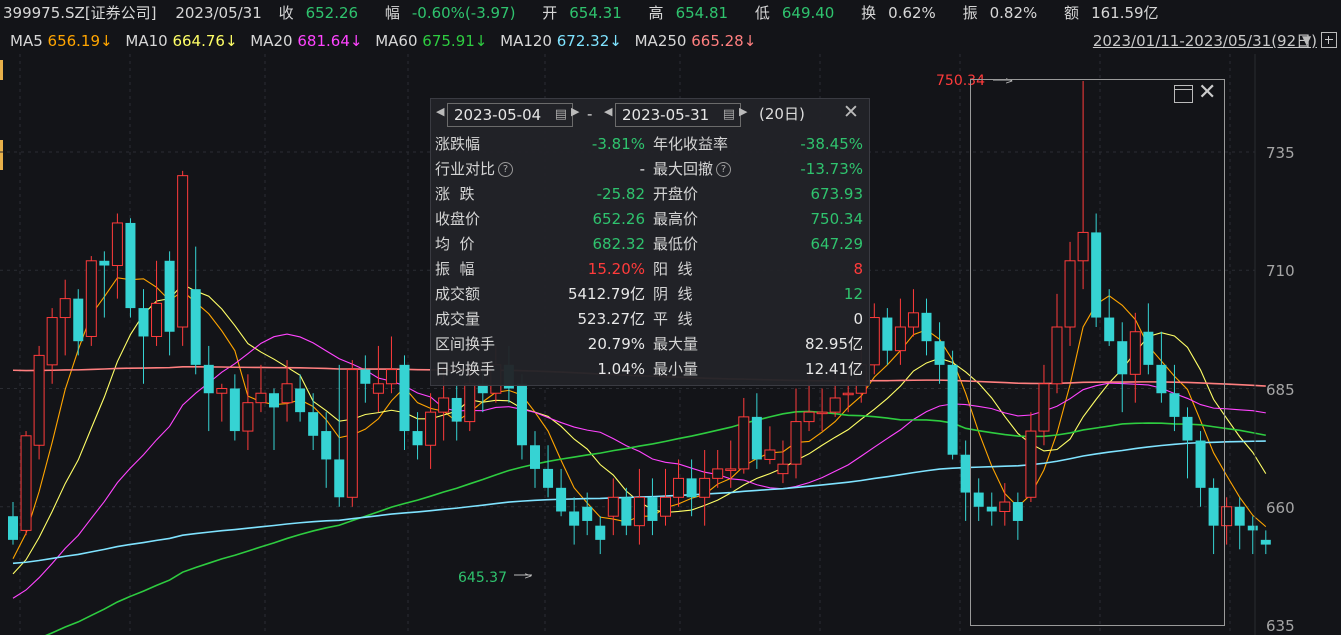  Describe the element at coordinates (743, 111) in the screenshot. I see `end-next-arrow-icon: ▶` at that location.